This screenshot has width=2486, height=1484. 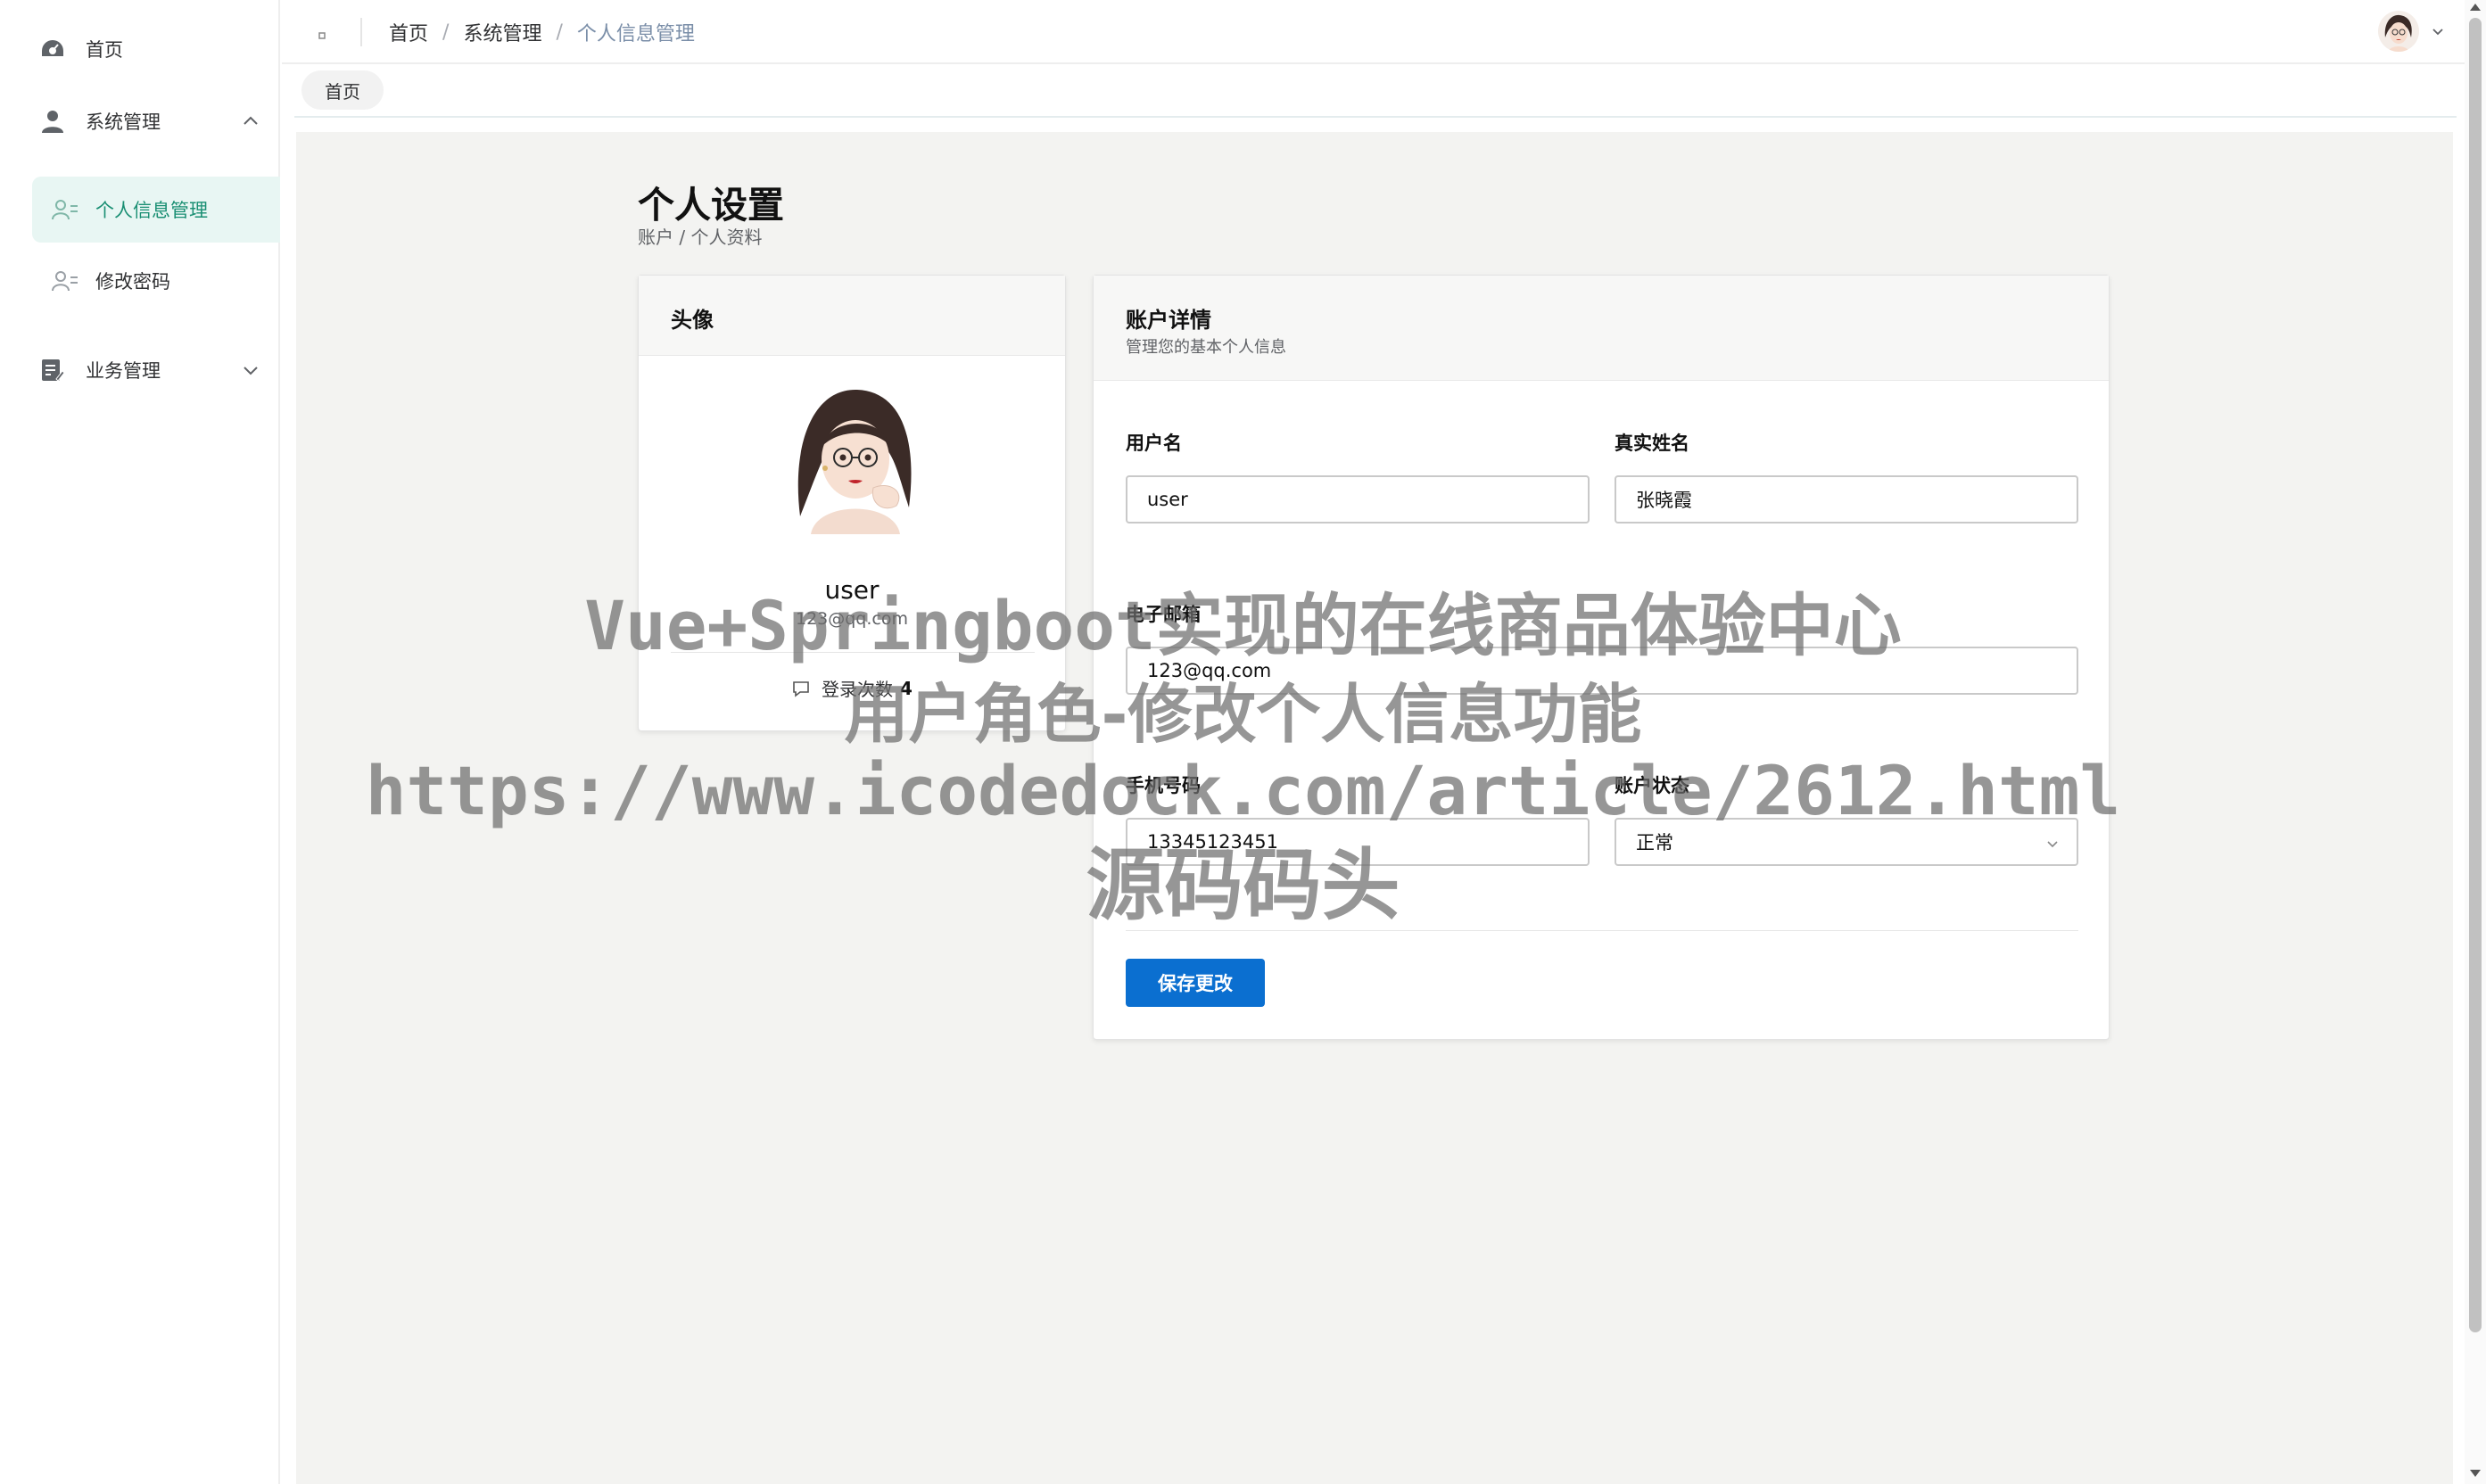 I want to click on profile-avatar, so click(x=853, y=459).